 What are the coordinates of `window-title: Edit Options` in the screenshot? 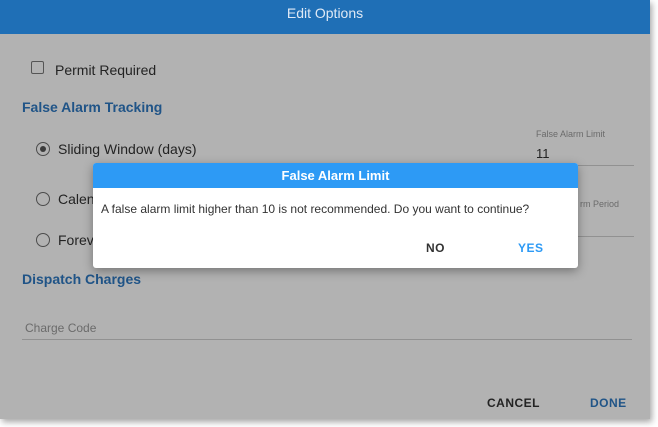 It's located at (325, 17).